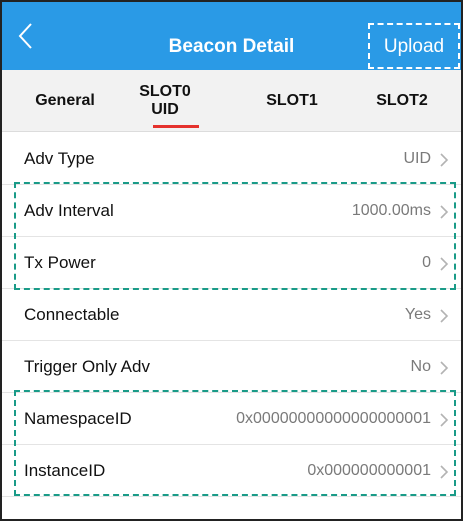 This screenshot has height=521, width=463. What do you see at coordinates (417, 158) in the screenshot?
I see `row-value: UID` at bounding box center [417, 158].